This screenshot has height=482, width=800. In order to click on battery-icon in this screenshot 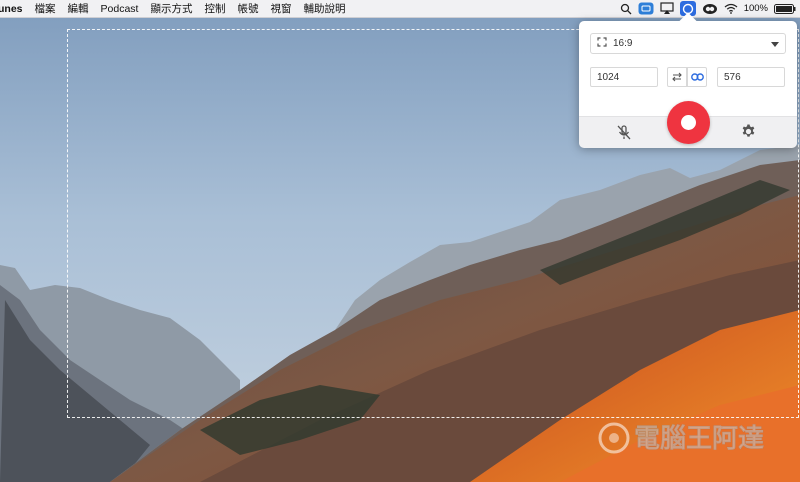, I will do `click(785, 9)`.